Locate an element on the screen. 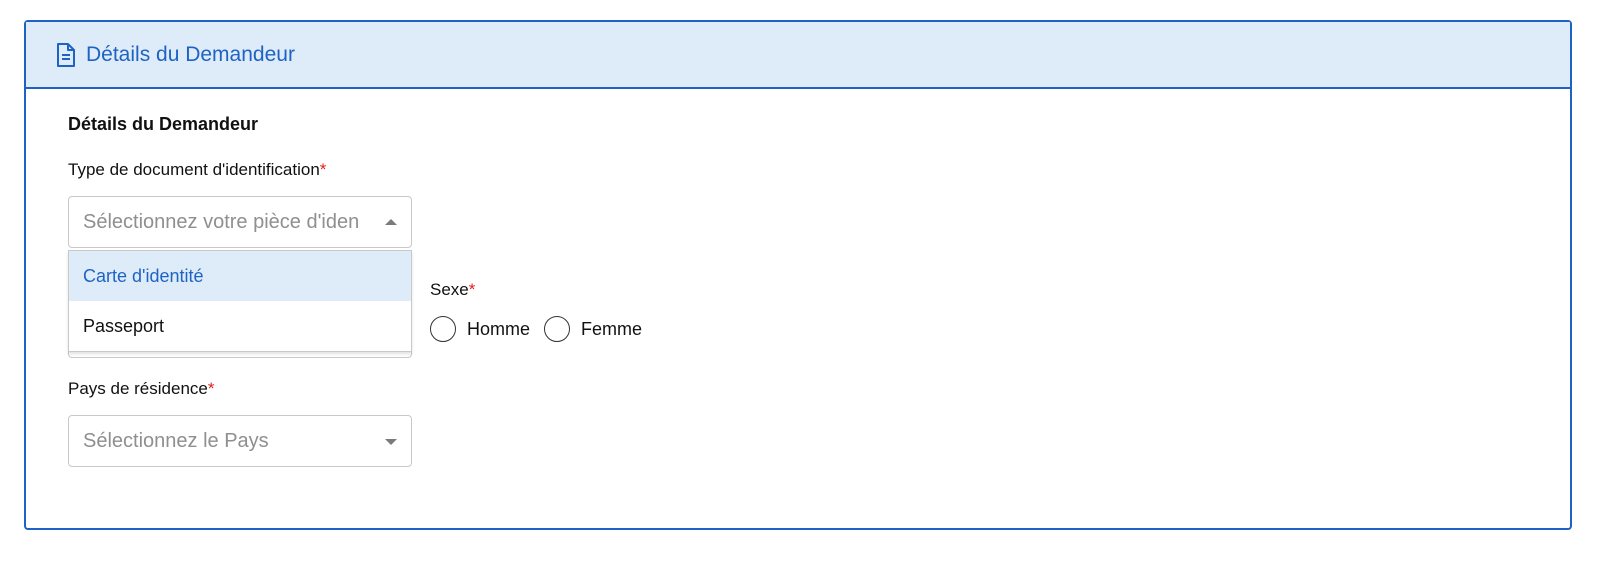 The height and width of the screenshot is (562, 1600). country-select: Sélectionnez le Pays is located at coordinates (240, 441).